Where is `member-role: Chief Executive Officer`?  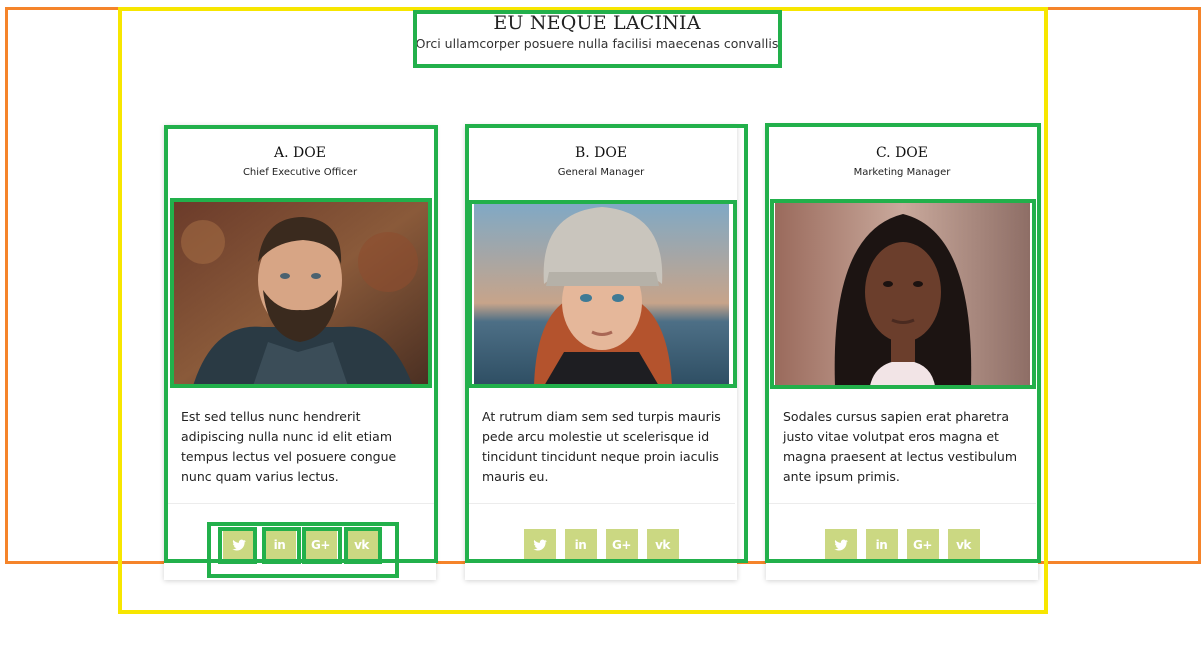 member-role: Chief Executive Officer is located at coordinates (300, 172).